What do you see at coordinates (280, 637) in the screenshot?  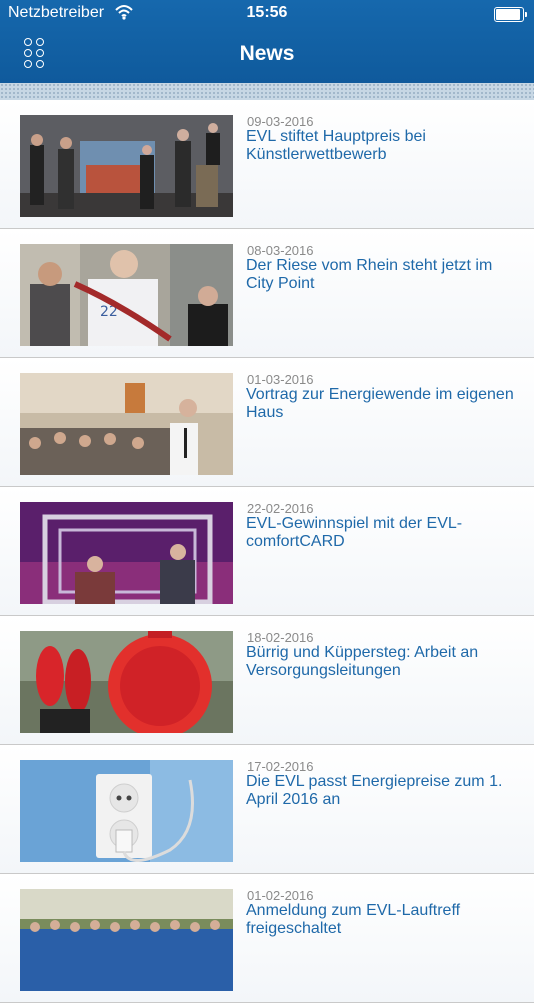 I see `news-date: 18-02-2016` at bounding box center [280, 637].